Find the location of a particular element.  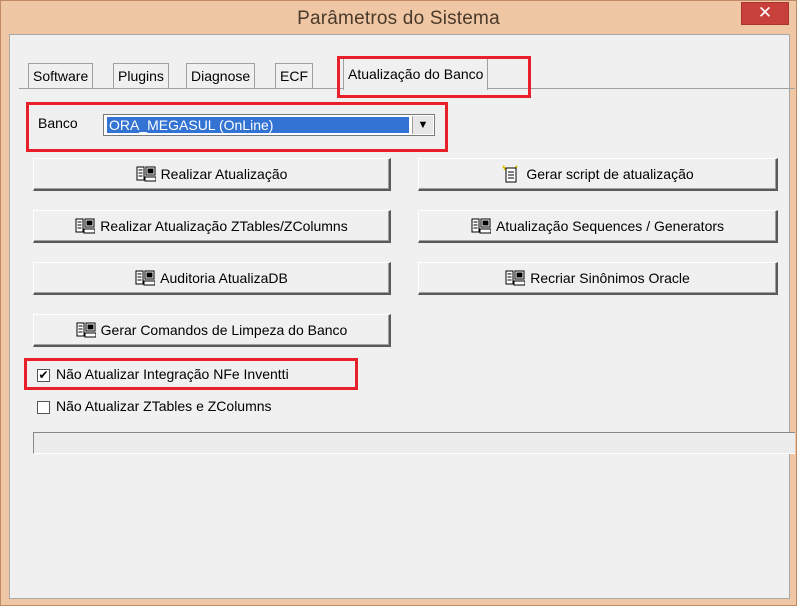

window-title: Parâmetros do Sistema is located at coordinates (398, 18).